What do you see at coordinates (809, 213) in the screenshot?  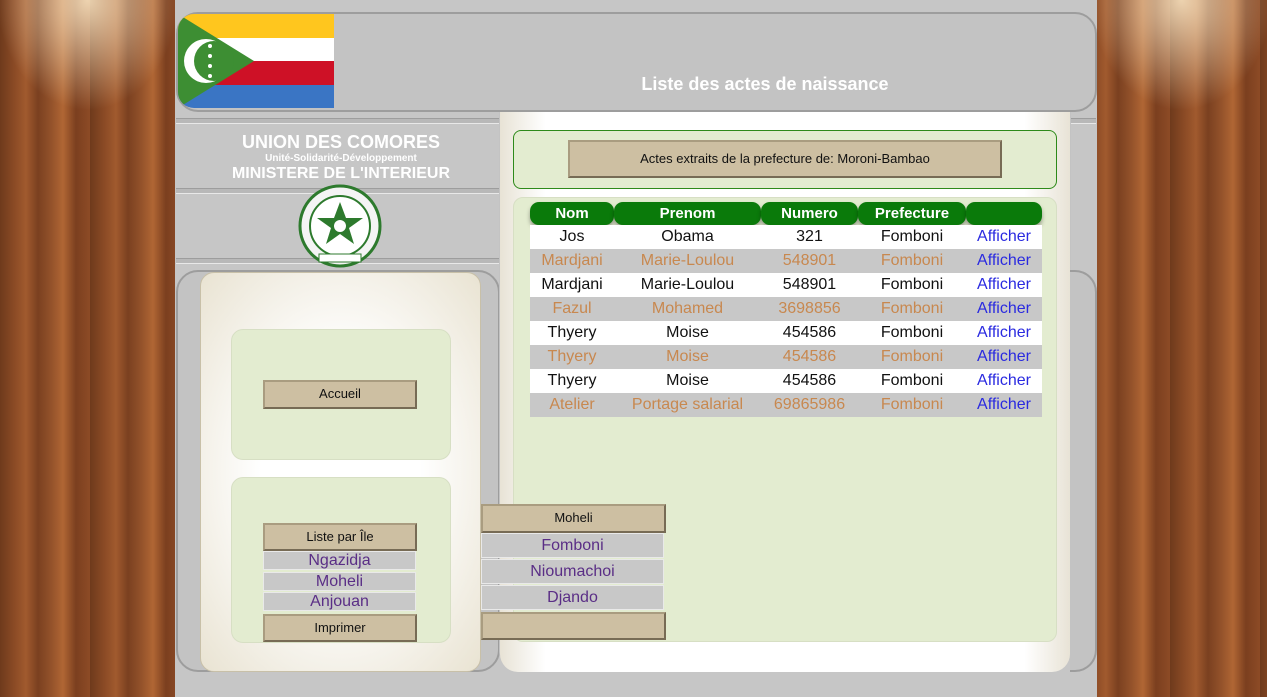 I see `column-header-numero: Numero` at bounding box center [809, 213].